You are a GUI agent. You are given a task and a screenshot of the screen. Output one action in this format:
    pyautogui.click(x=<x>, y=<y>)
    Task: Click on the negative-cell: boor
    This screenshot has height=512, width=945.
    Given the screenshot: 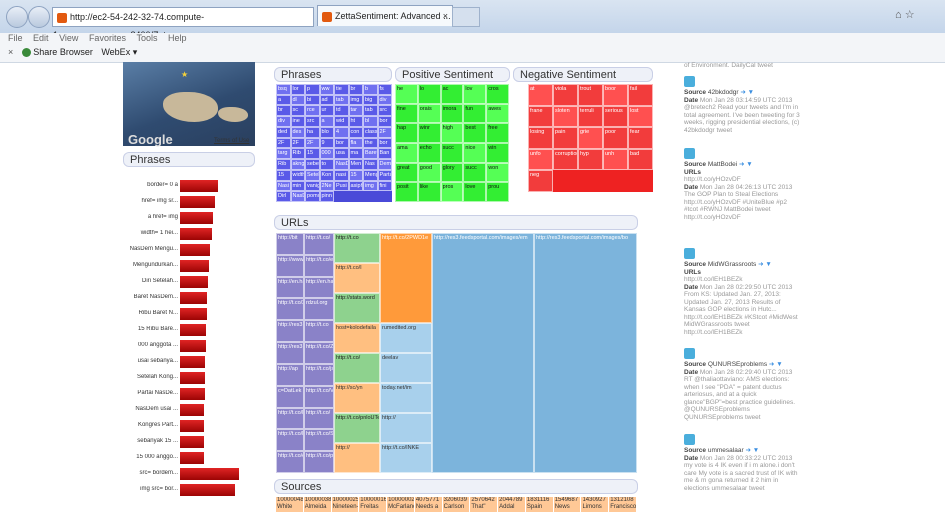 What is the action you would take?
    pyautogui.click(x=615, y=95)
    